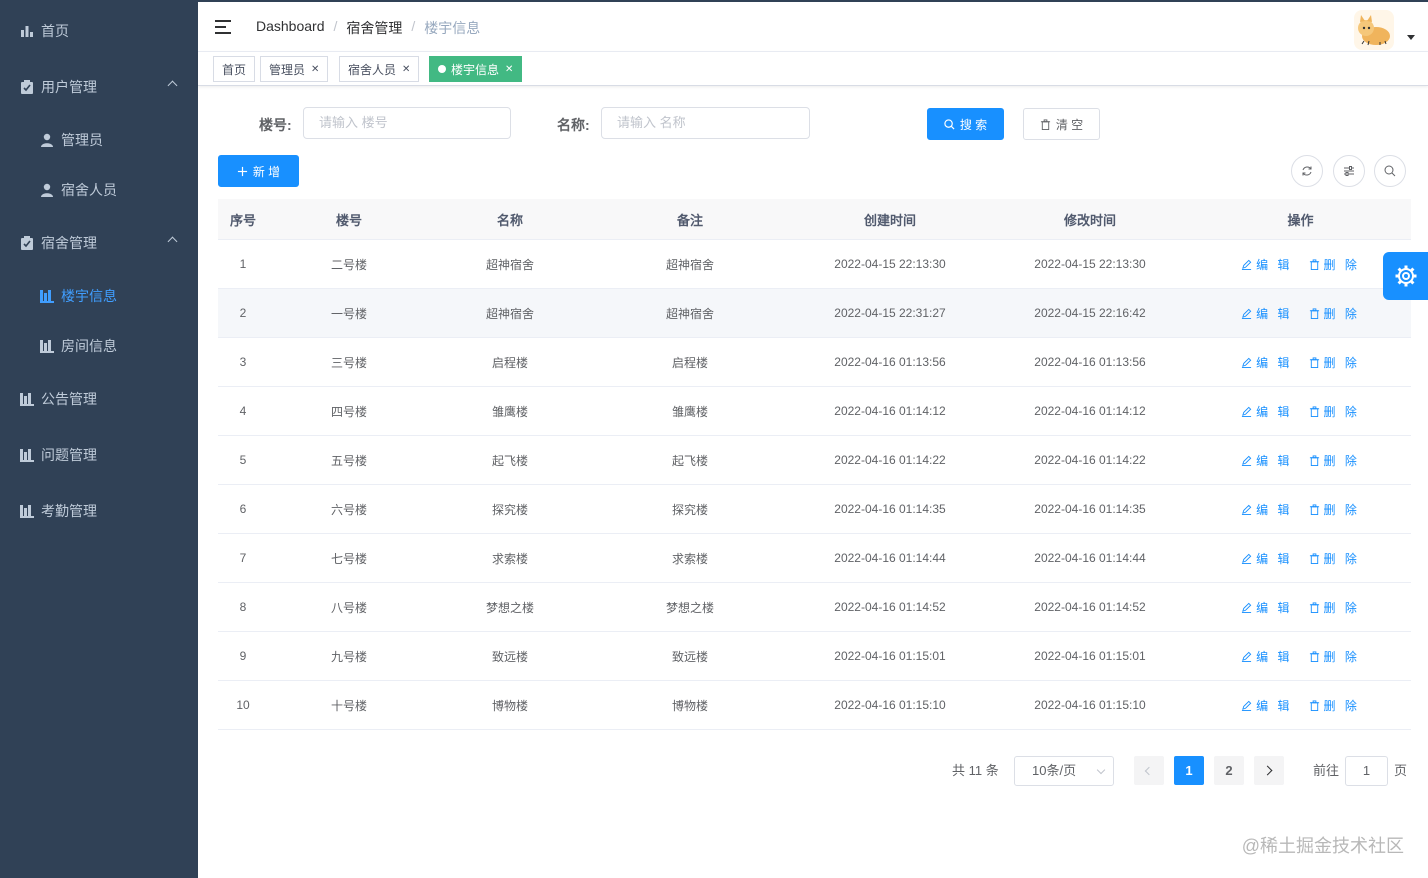  What do you see at coordinates (705, 123) in the screenshot?
I see `name-input: 请输入 名称` at bounding box center [705, 123].